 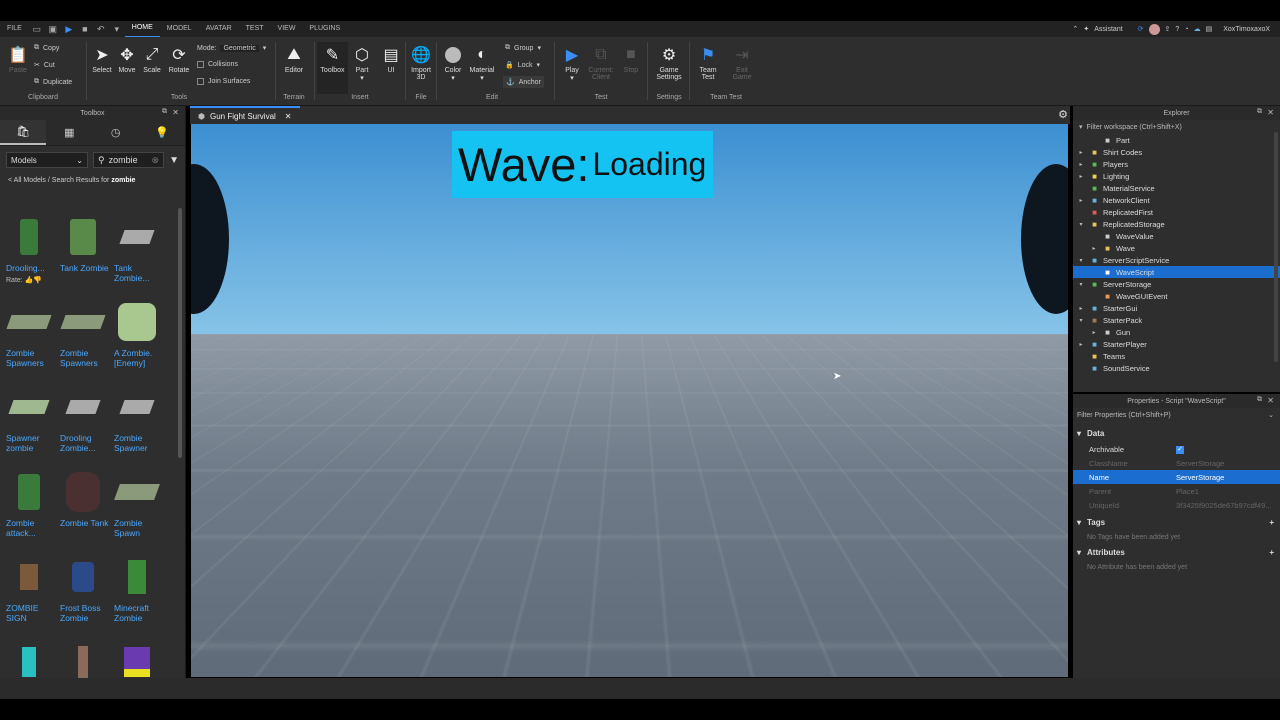 What do you see at coordinates (572, 63) in the screenshot?
I see `play-button: ▶ Play ▾` at bounding box center [572, 63].